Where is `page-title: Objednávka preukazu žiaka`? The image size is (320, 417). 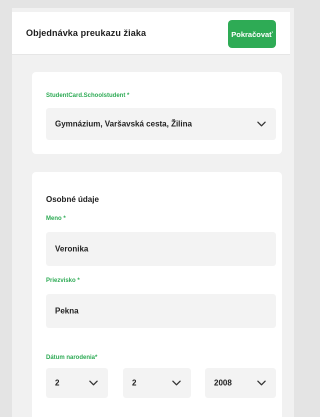 page-title: Objednávka preukazu žiaka is located at coordinates (86, 33).